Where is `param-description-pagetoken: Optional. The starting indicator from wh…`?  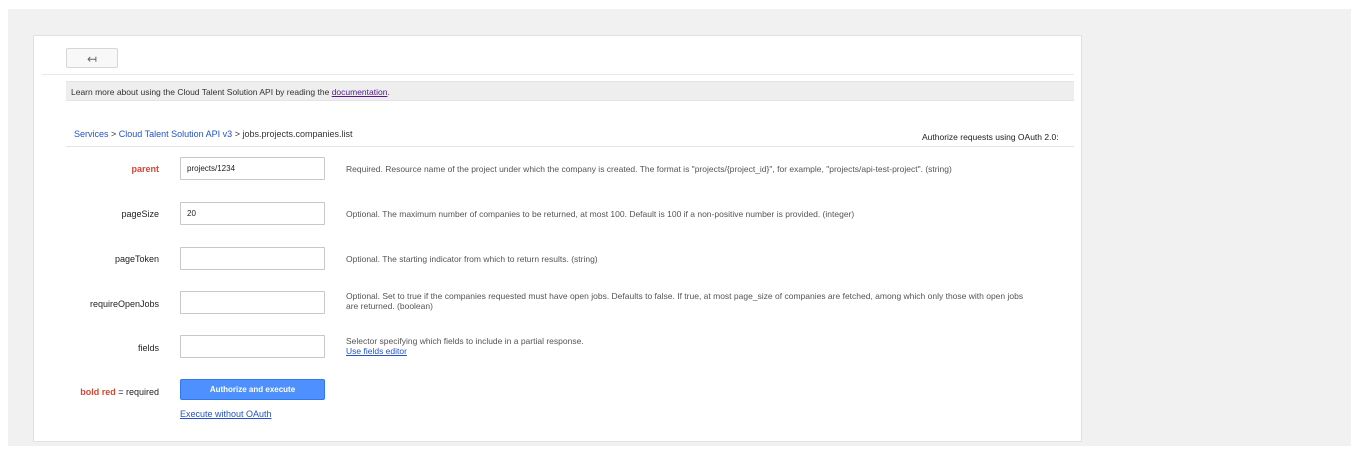 param-description-pagetoken: Optional. The starting indicator from wh… is located at coordinates (472, 259).